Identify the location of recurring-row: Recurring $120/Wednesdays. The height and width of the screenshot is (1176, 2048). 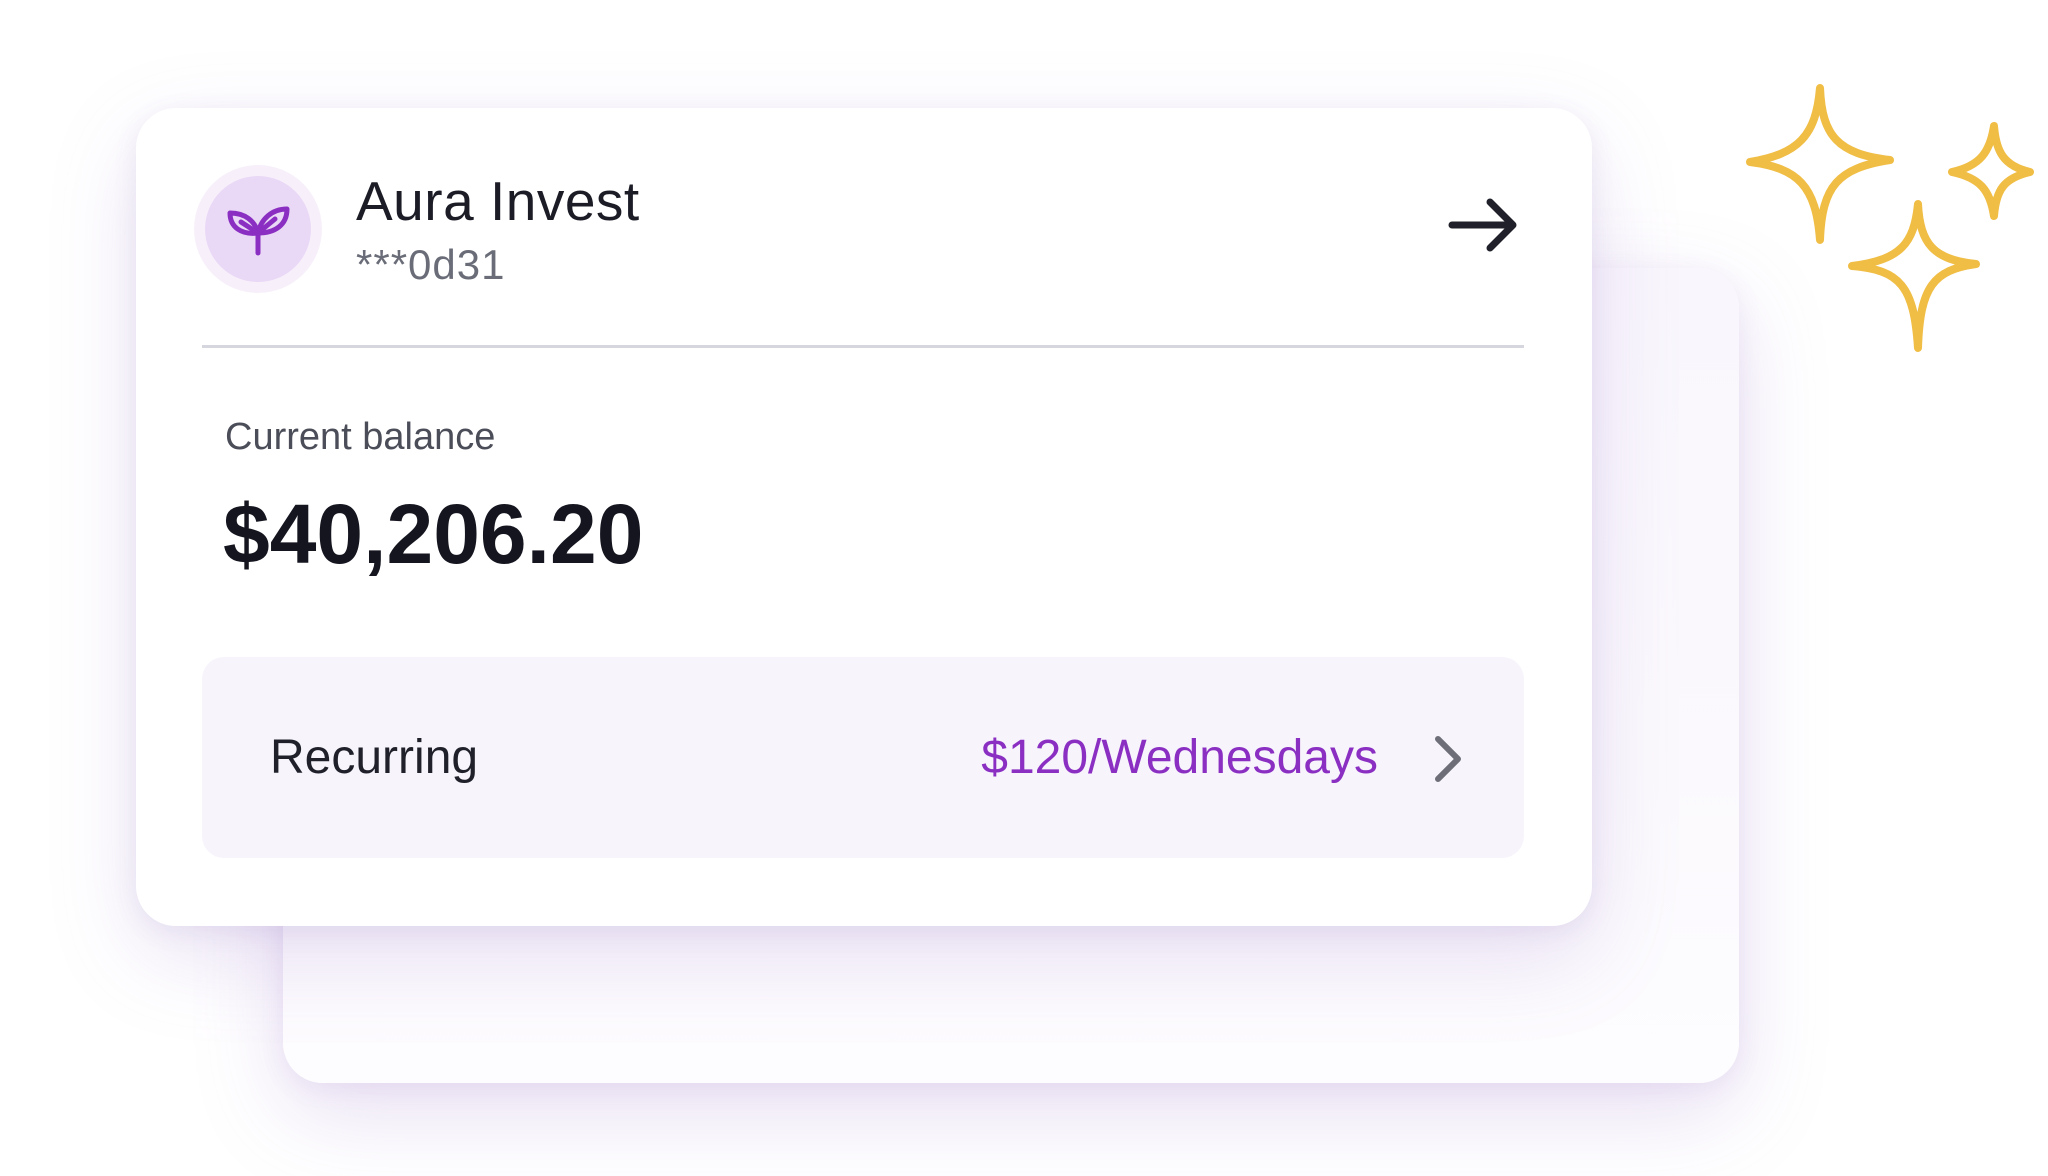
(863, 757).